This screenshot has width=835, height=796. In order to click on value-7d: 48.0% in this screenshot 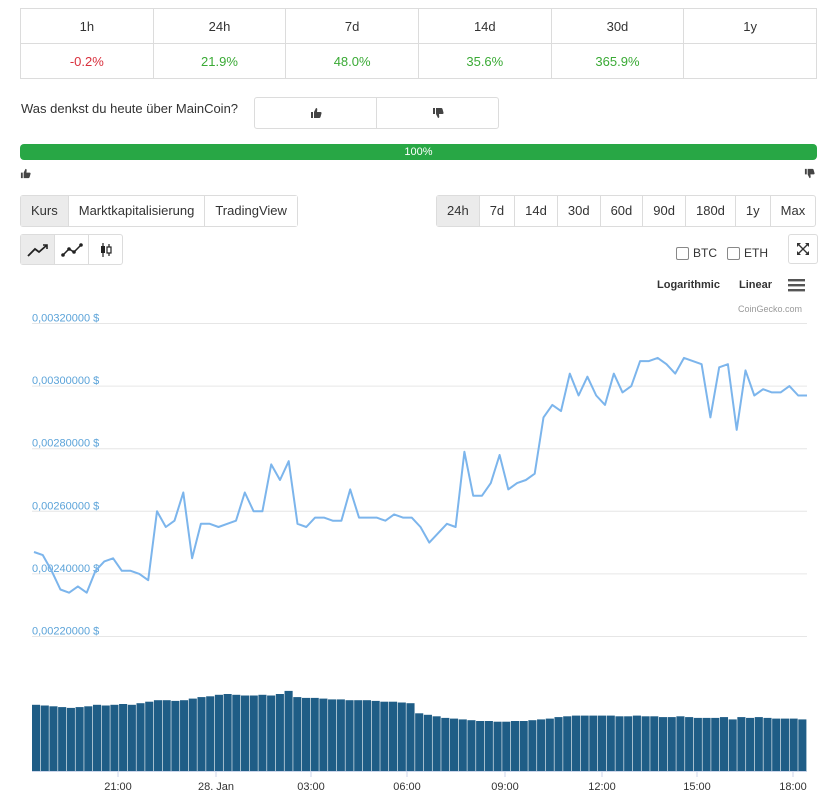, I will do `click(352, 61)`.